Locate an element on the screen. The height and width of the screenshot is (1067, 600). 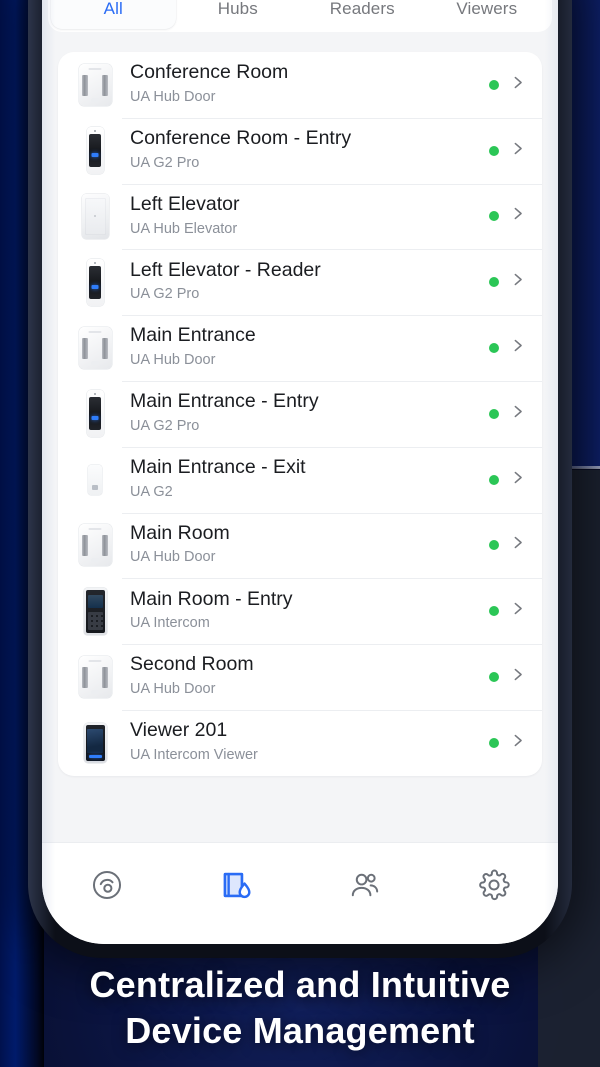
device-row: Main Room UA Hub Door is located at coordinates (300, 545).